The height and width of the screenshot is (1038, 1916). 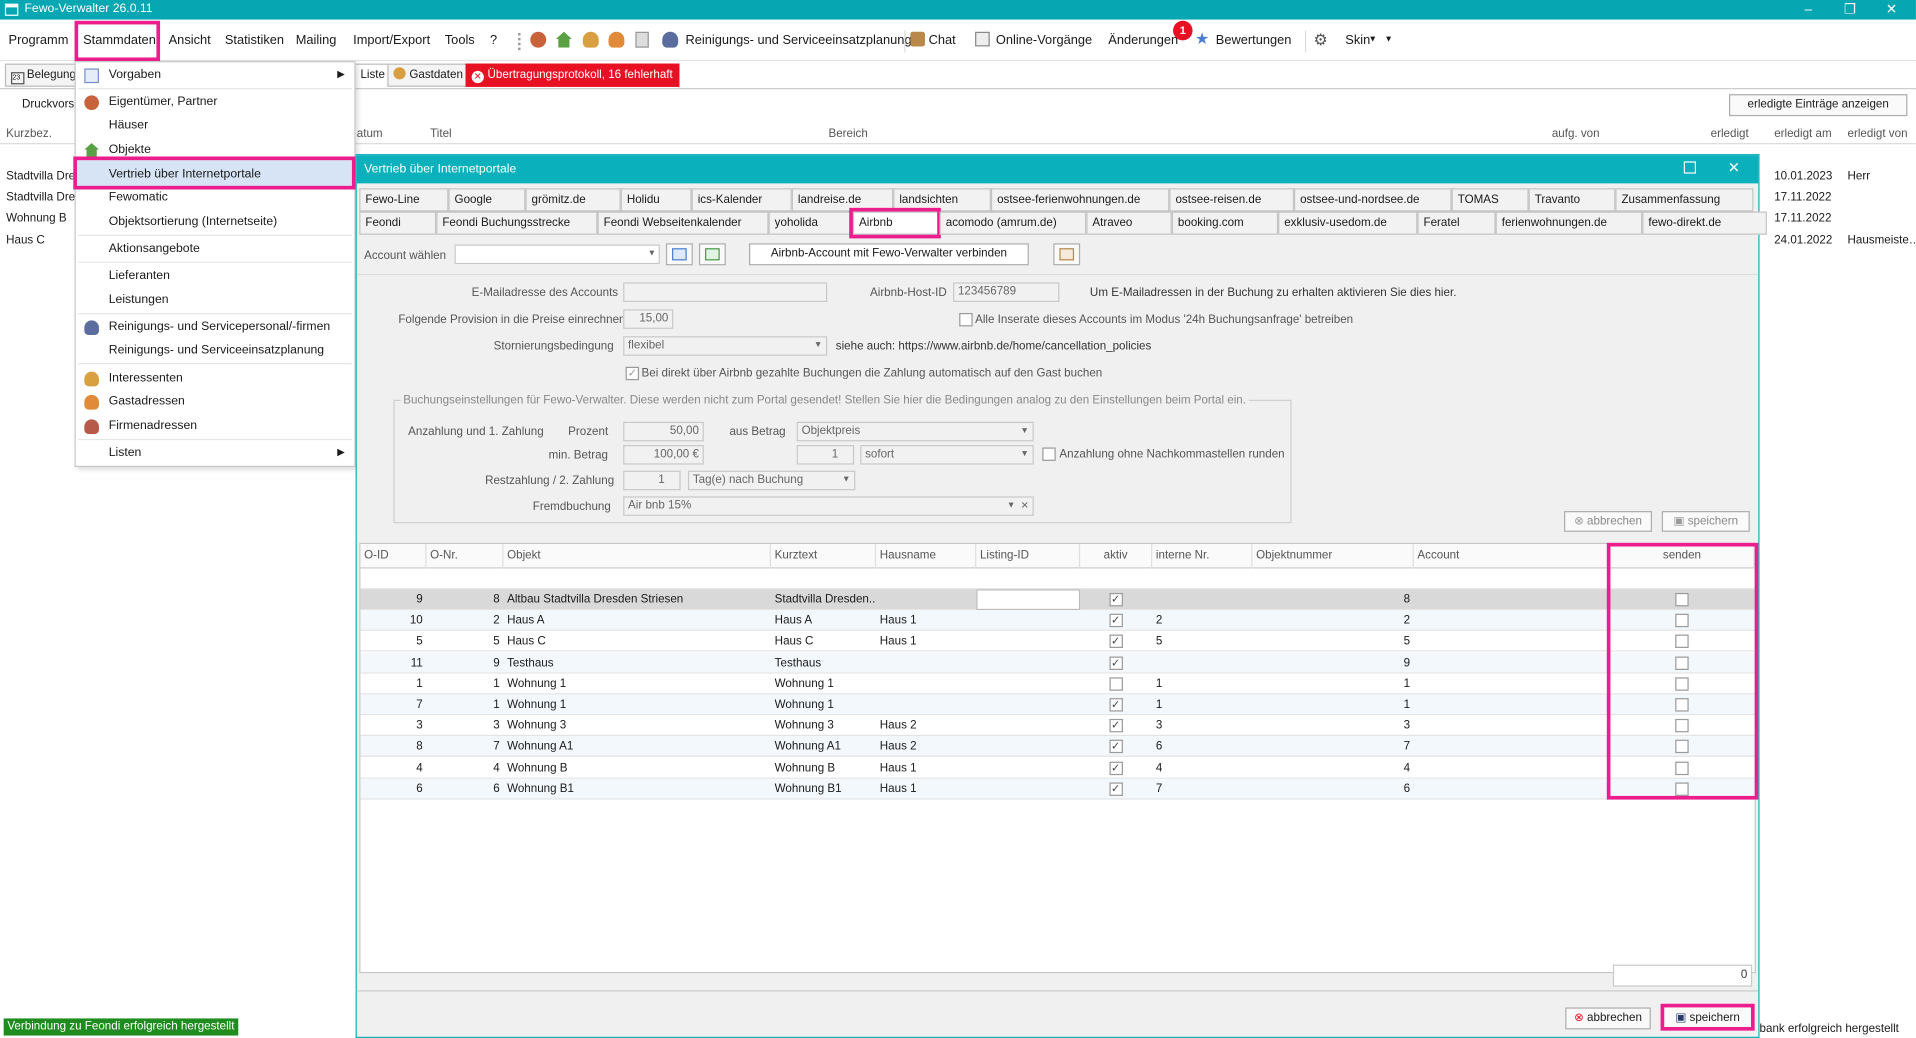 I want to click on tage-stepper: 1, so click(x=825, y=455).